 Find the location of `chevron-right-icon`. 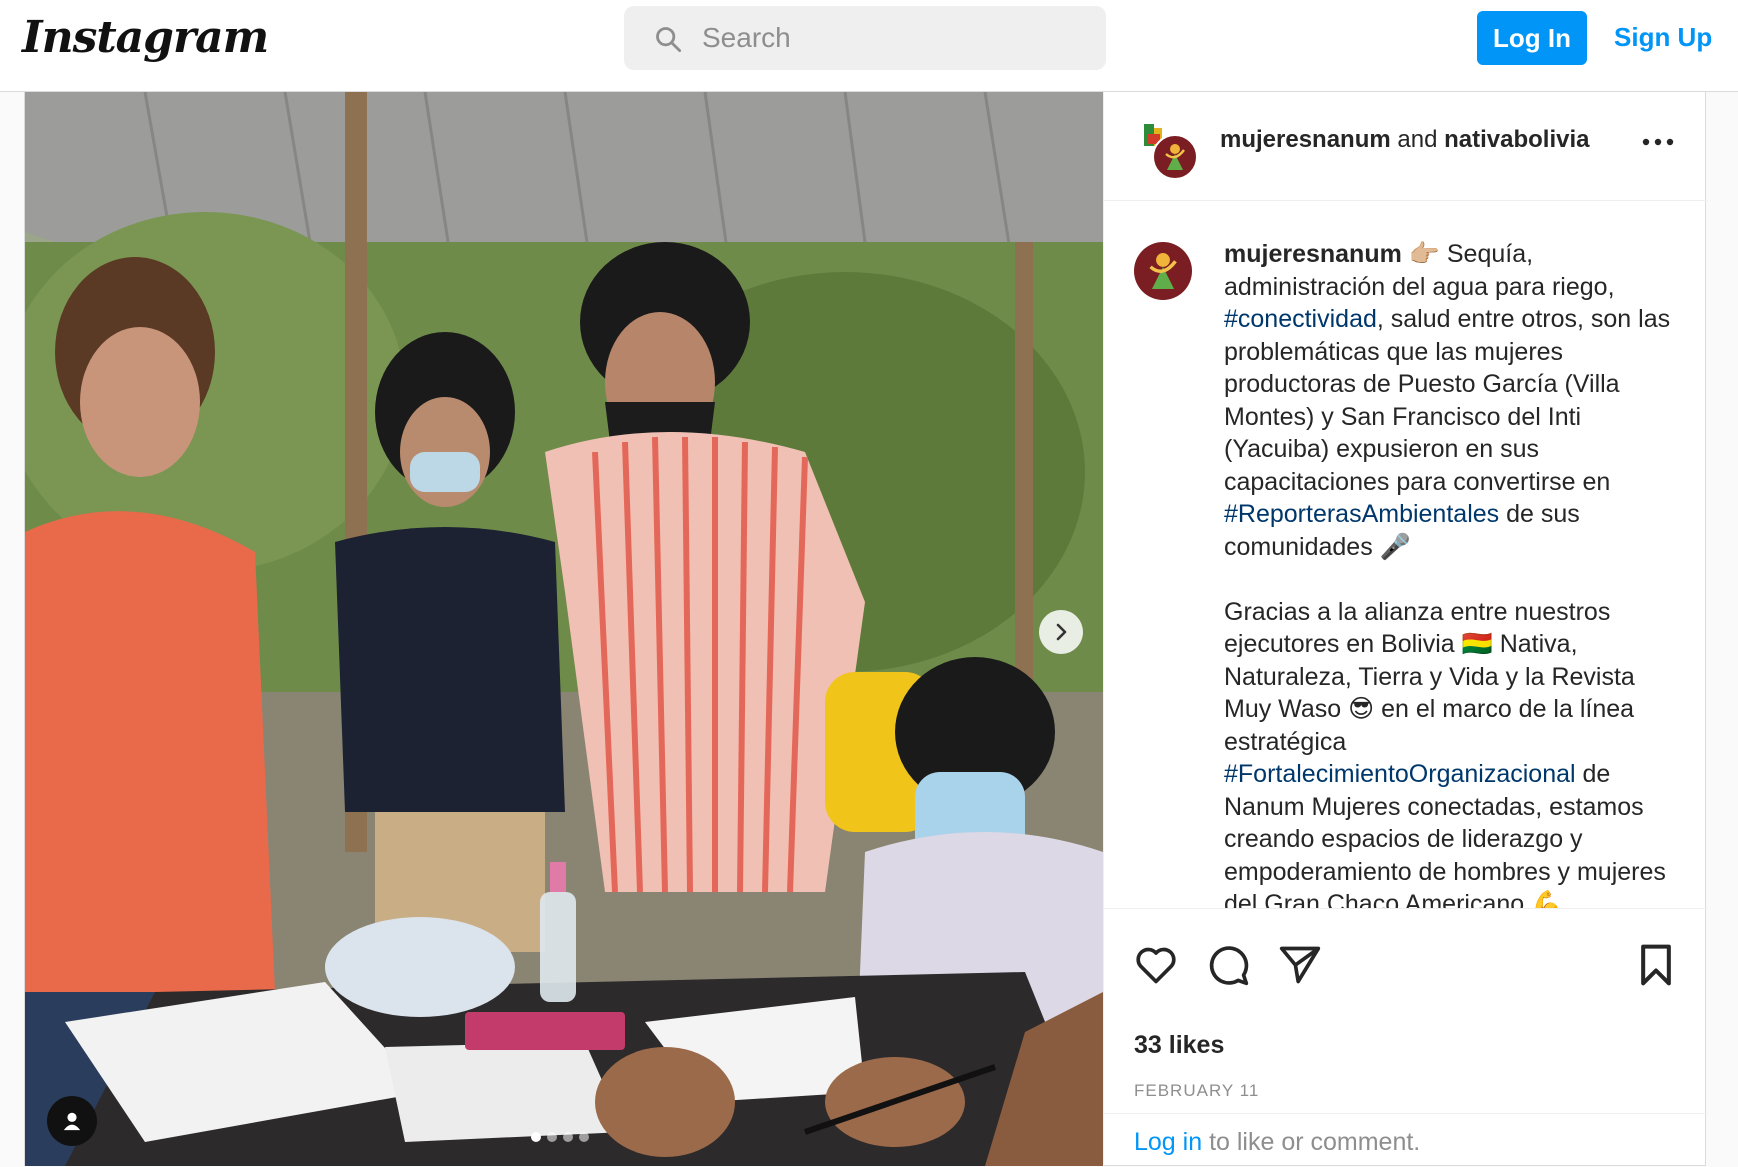

chevron-right-icon is located at coordinates (1061, 632).